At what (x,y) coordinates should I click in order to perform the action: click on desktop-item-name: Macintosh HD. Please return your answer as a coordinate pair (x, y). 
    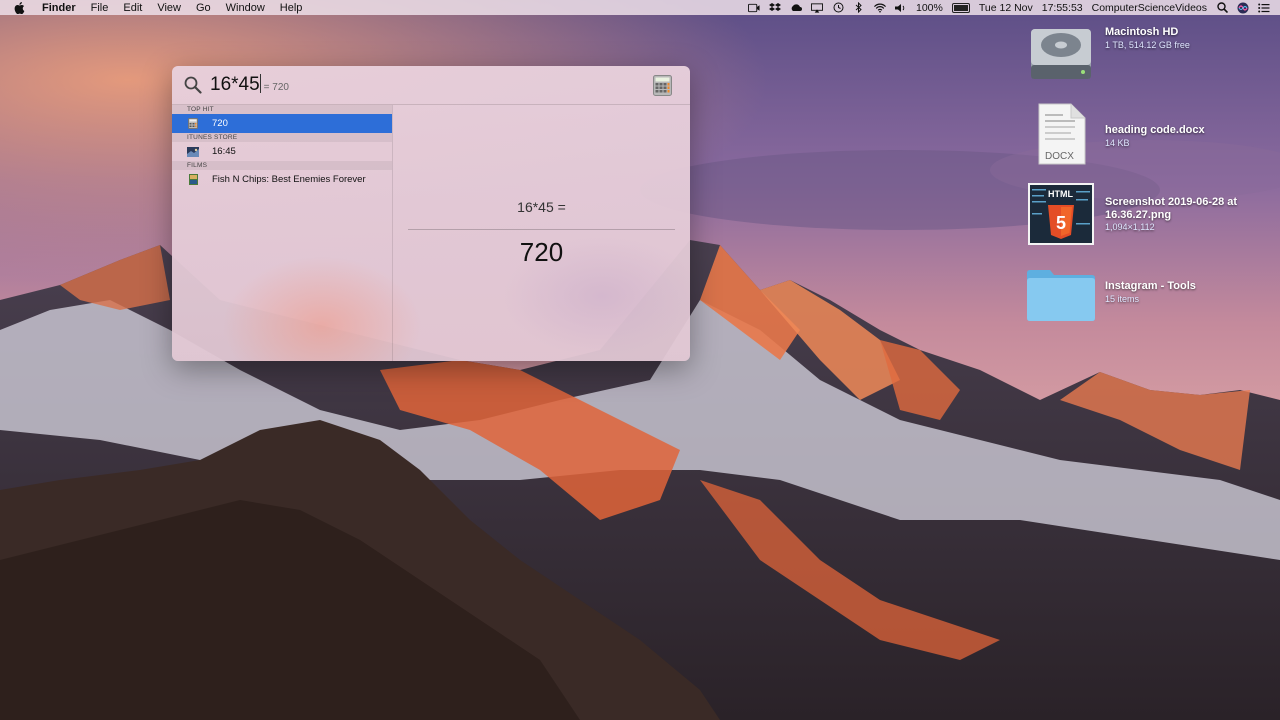
    Looking at the image, I should click on (1142, 32).